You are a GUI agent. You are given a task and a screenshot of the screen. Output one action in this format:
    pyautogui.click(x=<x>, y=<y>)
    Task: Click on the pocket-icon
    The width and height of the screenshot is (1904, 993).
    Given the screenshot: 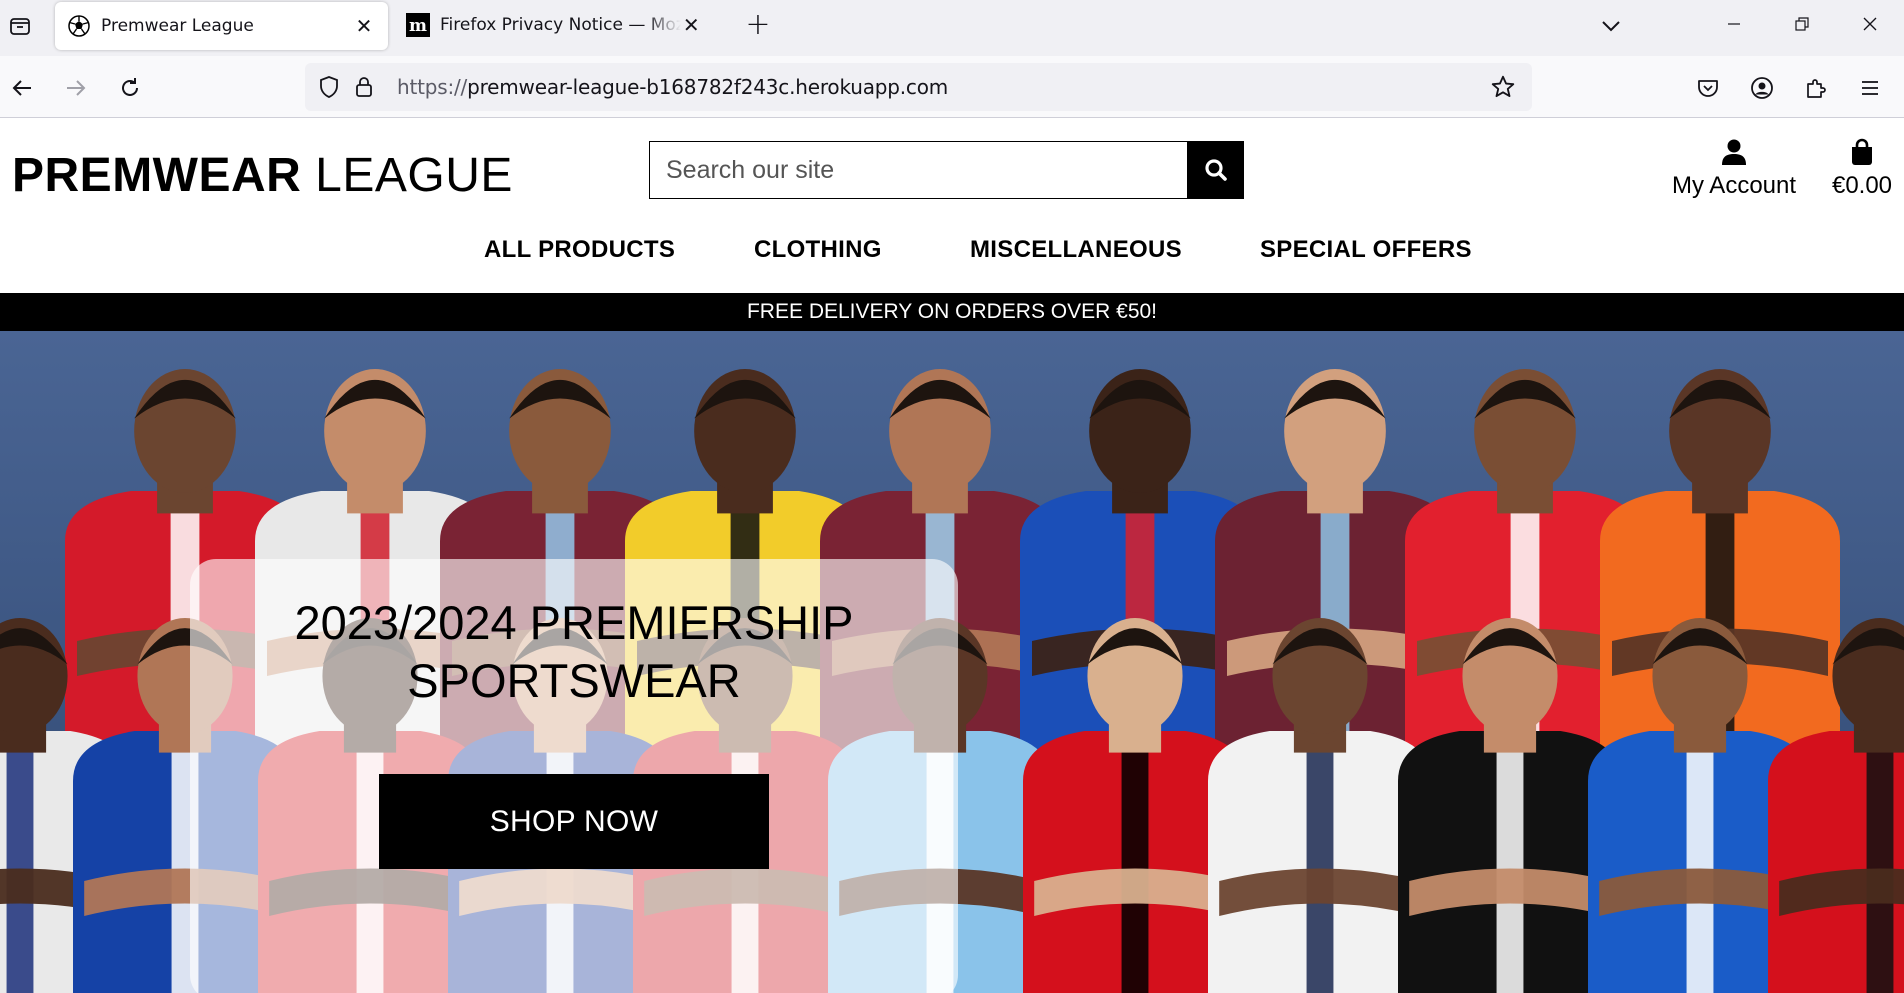 What is the action you would take?
    pyautogui.click(x=1708, y=88)
    